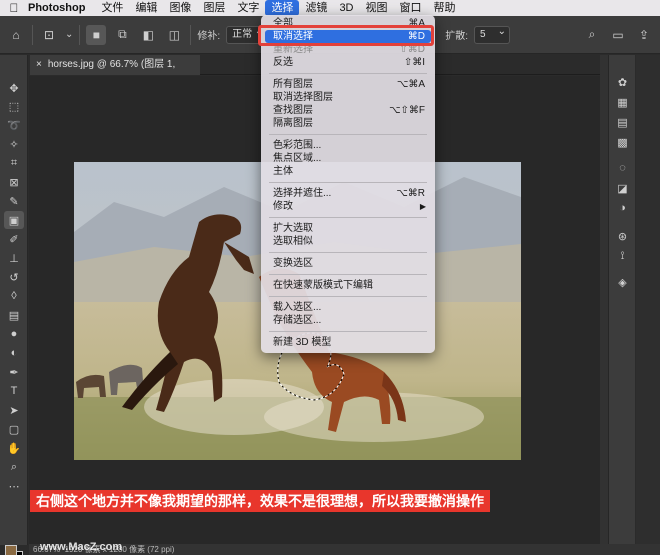 Image resolution: width=660 pixels, height=555 pixels. Describe the element at coordinates (14, 220) in the screenshot. I see `patch-tool-icon: ▣` at that location.